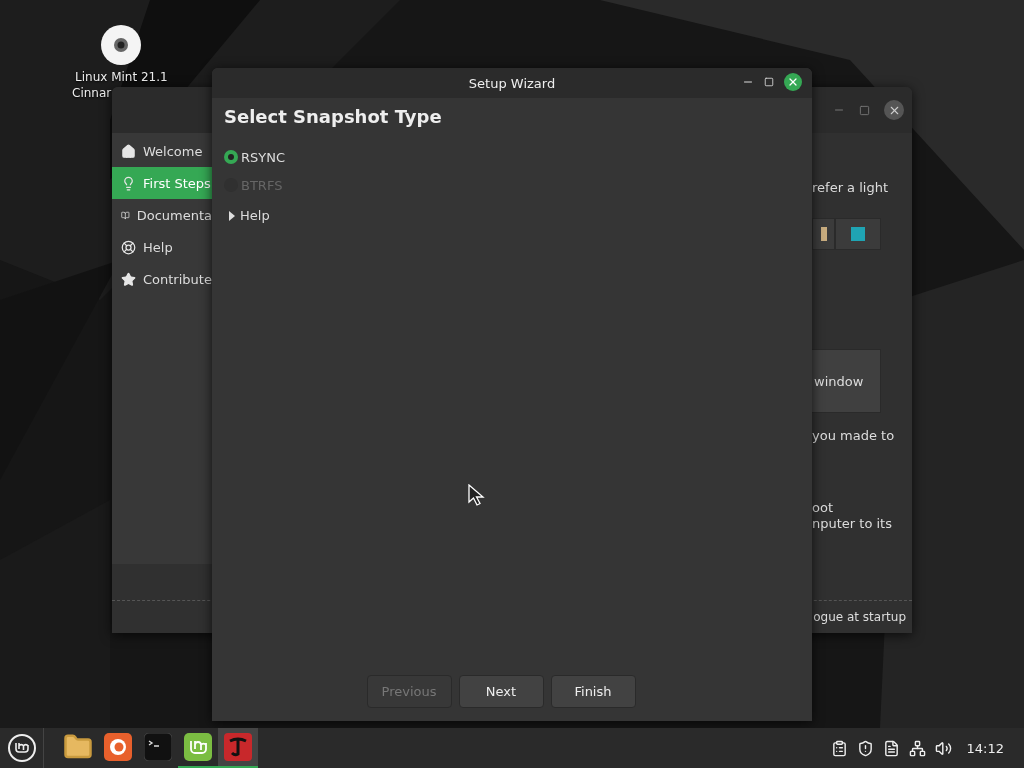 Image resolution: width=1024 pixels, height=768 pixels. Describe the element at coordinates (128, 183) in the screenshot. I see `bulb-icon` at that location.